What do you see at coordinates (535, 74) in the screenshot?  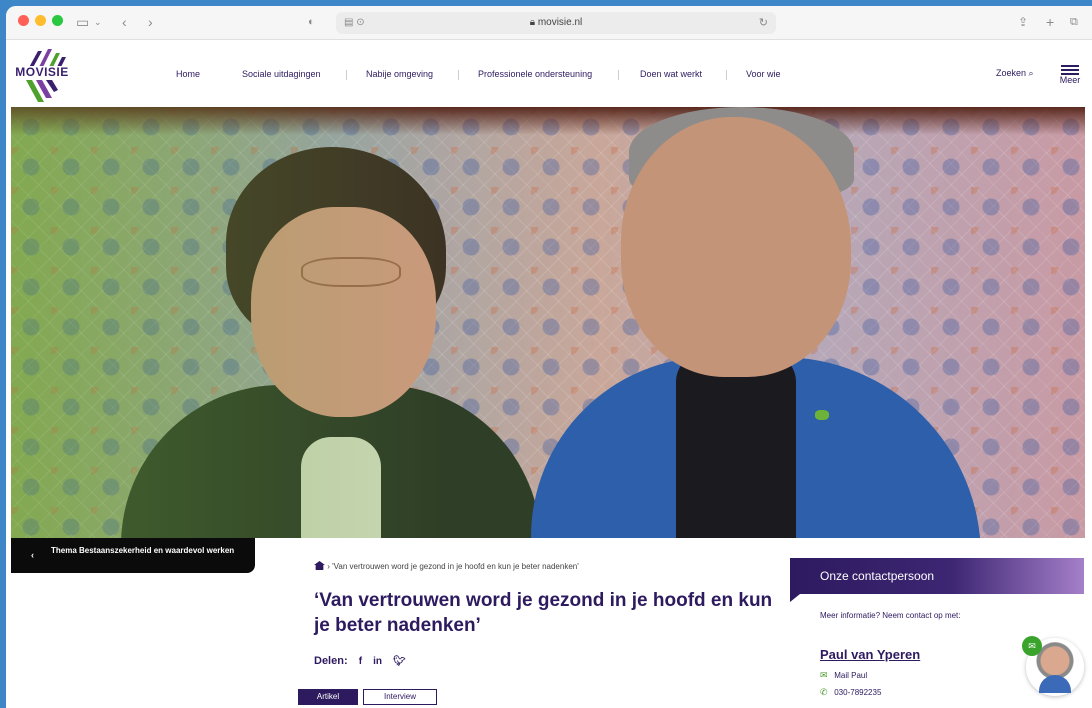 I see `nav-item-professionele-ondersteuning: Professionele ondersteuning` at bounding box center [535, 74].